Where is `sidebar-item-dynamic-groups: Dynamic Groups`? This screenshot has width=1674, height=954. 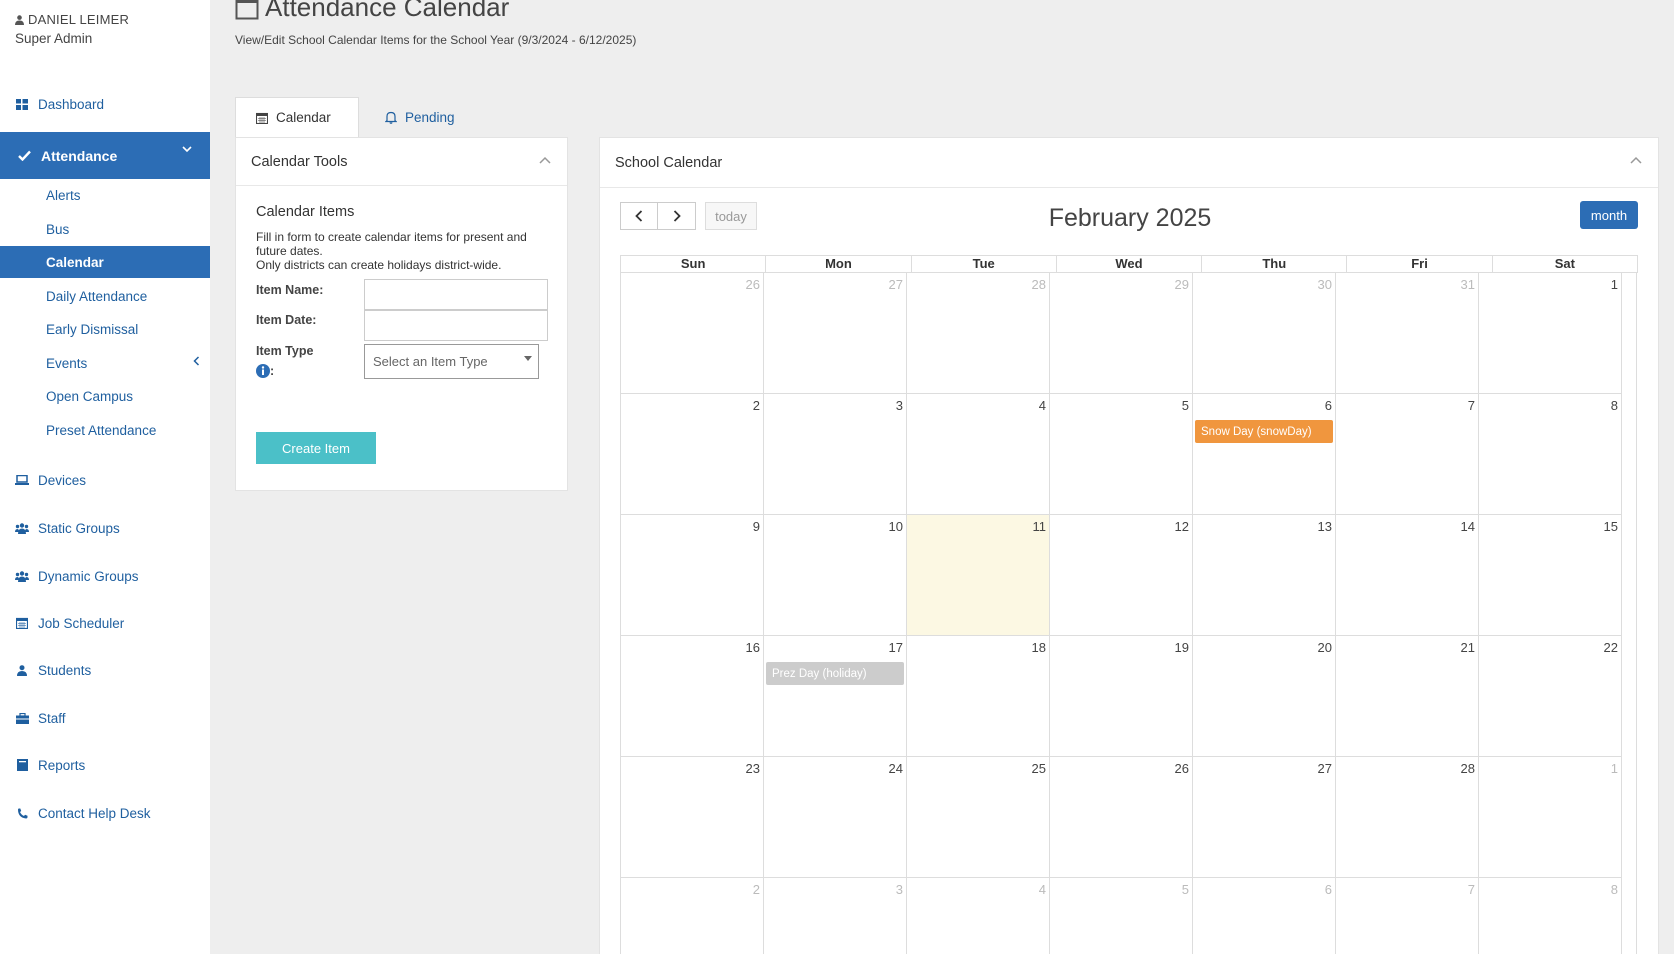 sidebar-item-dynamic-groups: Dynamic Groups is located at coordinates (105, 576).